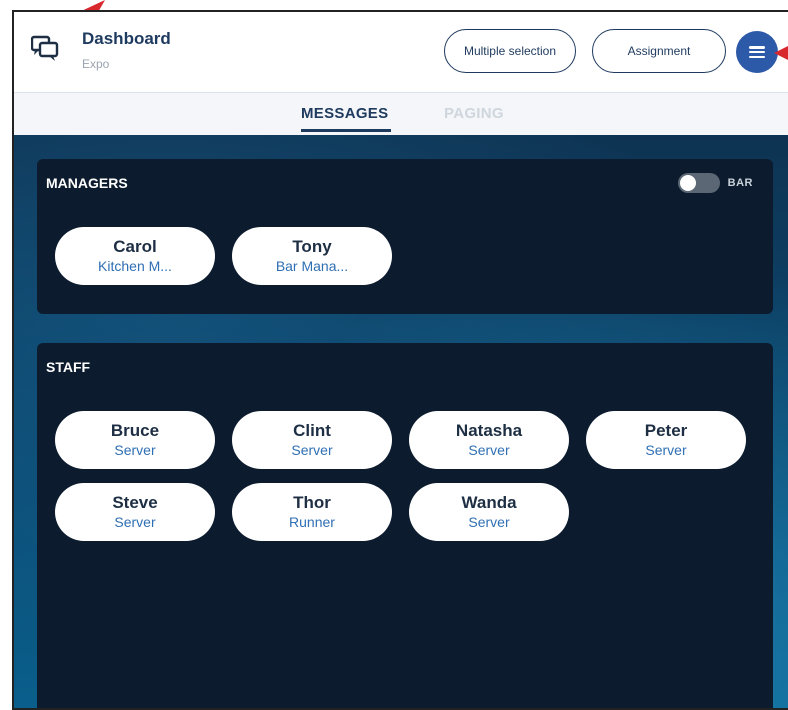  I want to click on person-card-clint: Clint Server, so click(312, 440).